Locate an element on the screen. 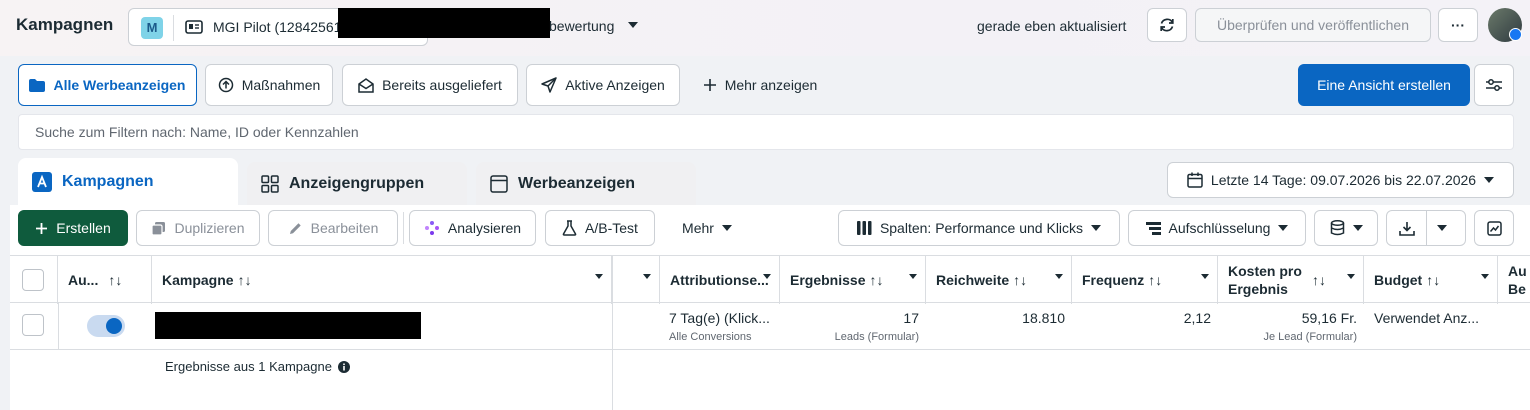 The width and height of the screenshot is (1530, 410). folder-icon is located at coordinates (37, 85).